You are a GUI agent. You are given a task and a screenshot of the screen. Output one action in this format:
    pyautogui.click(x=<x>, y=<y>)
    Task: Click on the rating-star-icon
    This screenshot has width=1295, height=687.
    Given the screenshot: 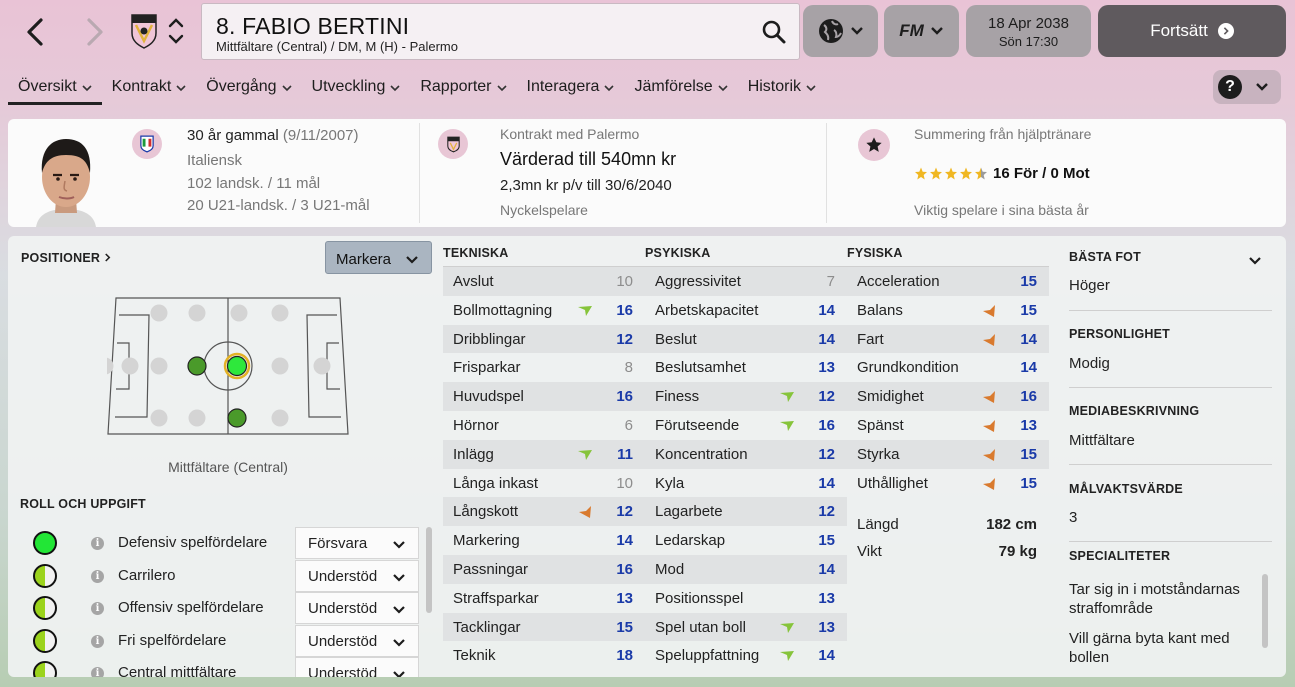 What is the action you would take?
    pyautogui.click(x=936, y=173)
    